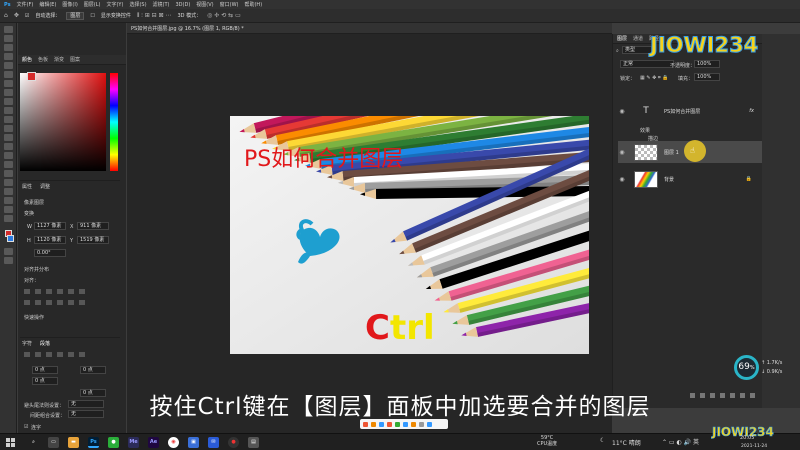 The image size is (800, 450). Describe the element at coordinates (654, 78) in the screenshot. I see `lock-icons: ▦ ✎ ✥ ⌗ 🔒` at that location.